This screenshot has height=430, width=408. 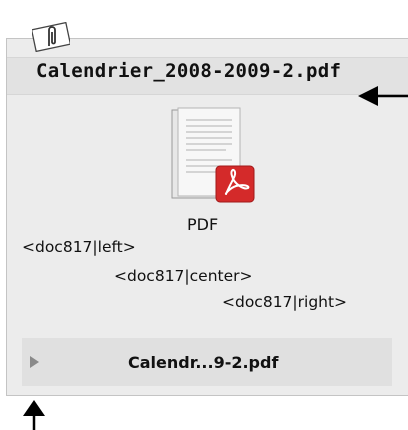 I want to click on paperclip-icon, so click(x=51, y=37).